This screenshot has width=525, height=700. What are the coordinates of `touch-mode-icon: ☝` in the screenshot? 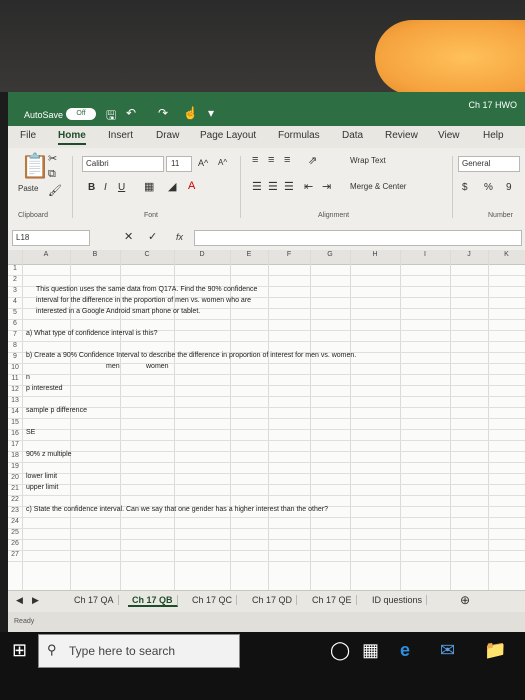 It's located at (190, 113).